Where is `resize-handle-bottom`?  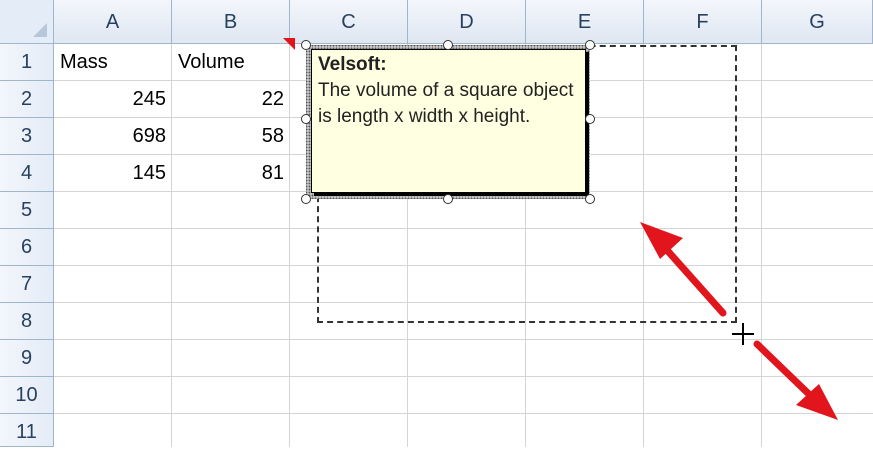 resize-handle-bottom is located at coordinates (448, 199).